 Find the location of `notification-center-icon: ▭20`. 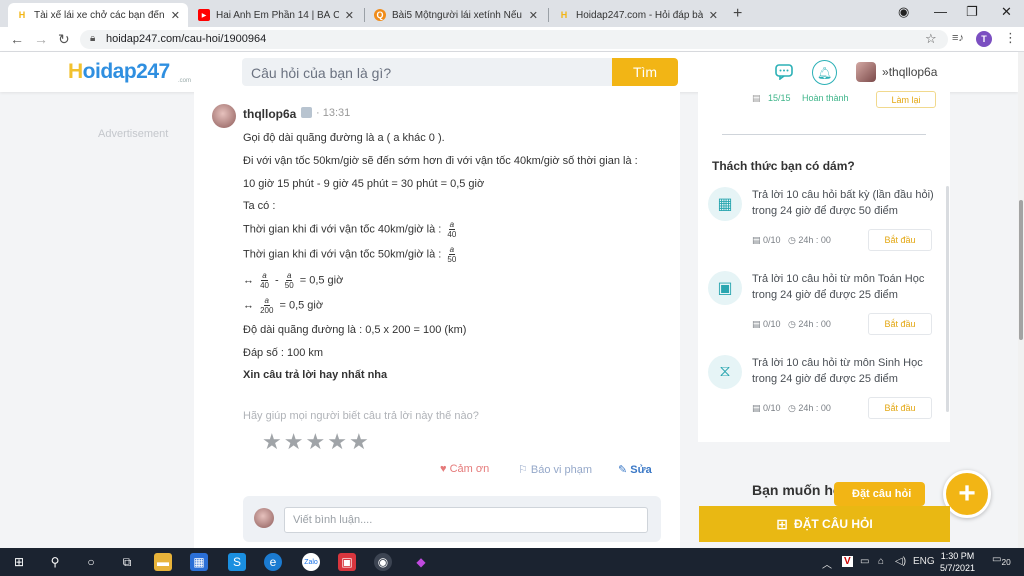

notification-center-icon: ▭20 is located at coordinates (1001, 560).